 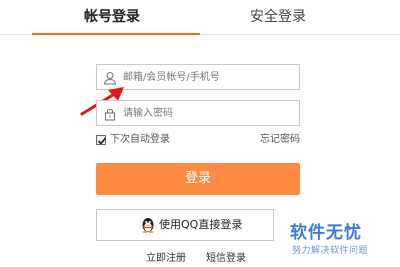 What do you see at coordinates (200, 18) in the screenshot?
I see `login-tabs: 帐号登录 安全登录` at bounding box center [200, 18].